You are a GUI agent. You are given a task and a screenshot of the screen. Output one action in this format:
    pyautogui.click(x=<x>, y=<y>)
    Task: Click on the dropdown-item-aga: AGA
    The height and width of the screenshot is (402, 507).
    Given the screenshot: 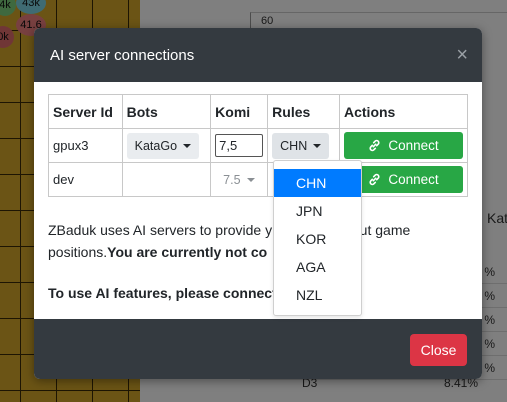 What is the action you would take?
    pyautogui.click(x=317, y=267)
    